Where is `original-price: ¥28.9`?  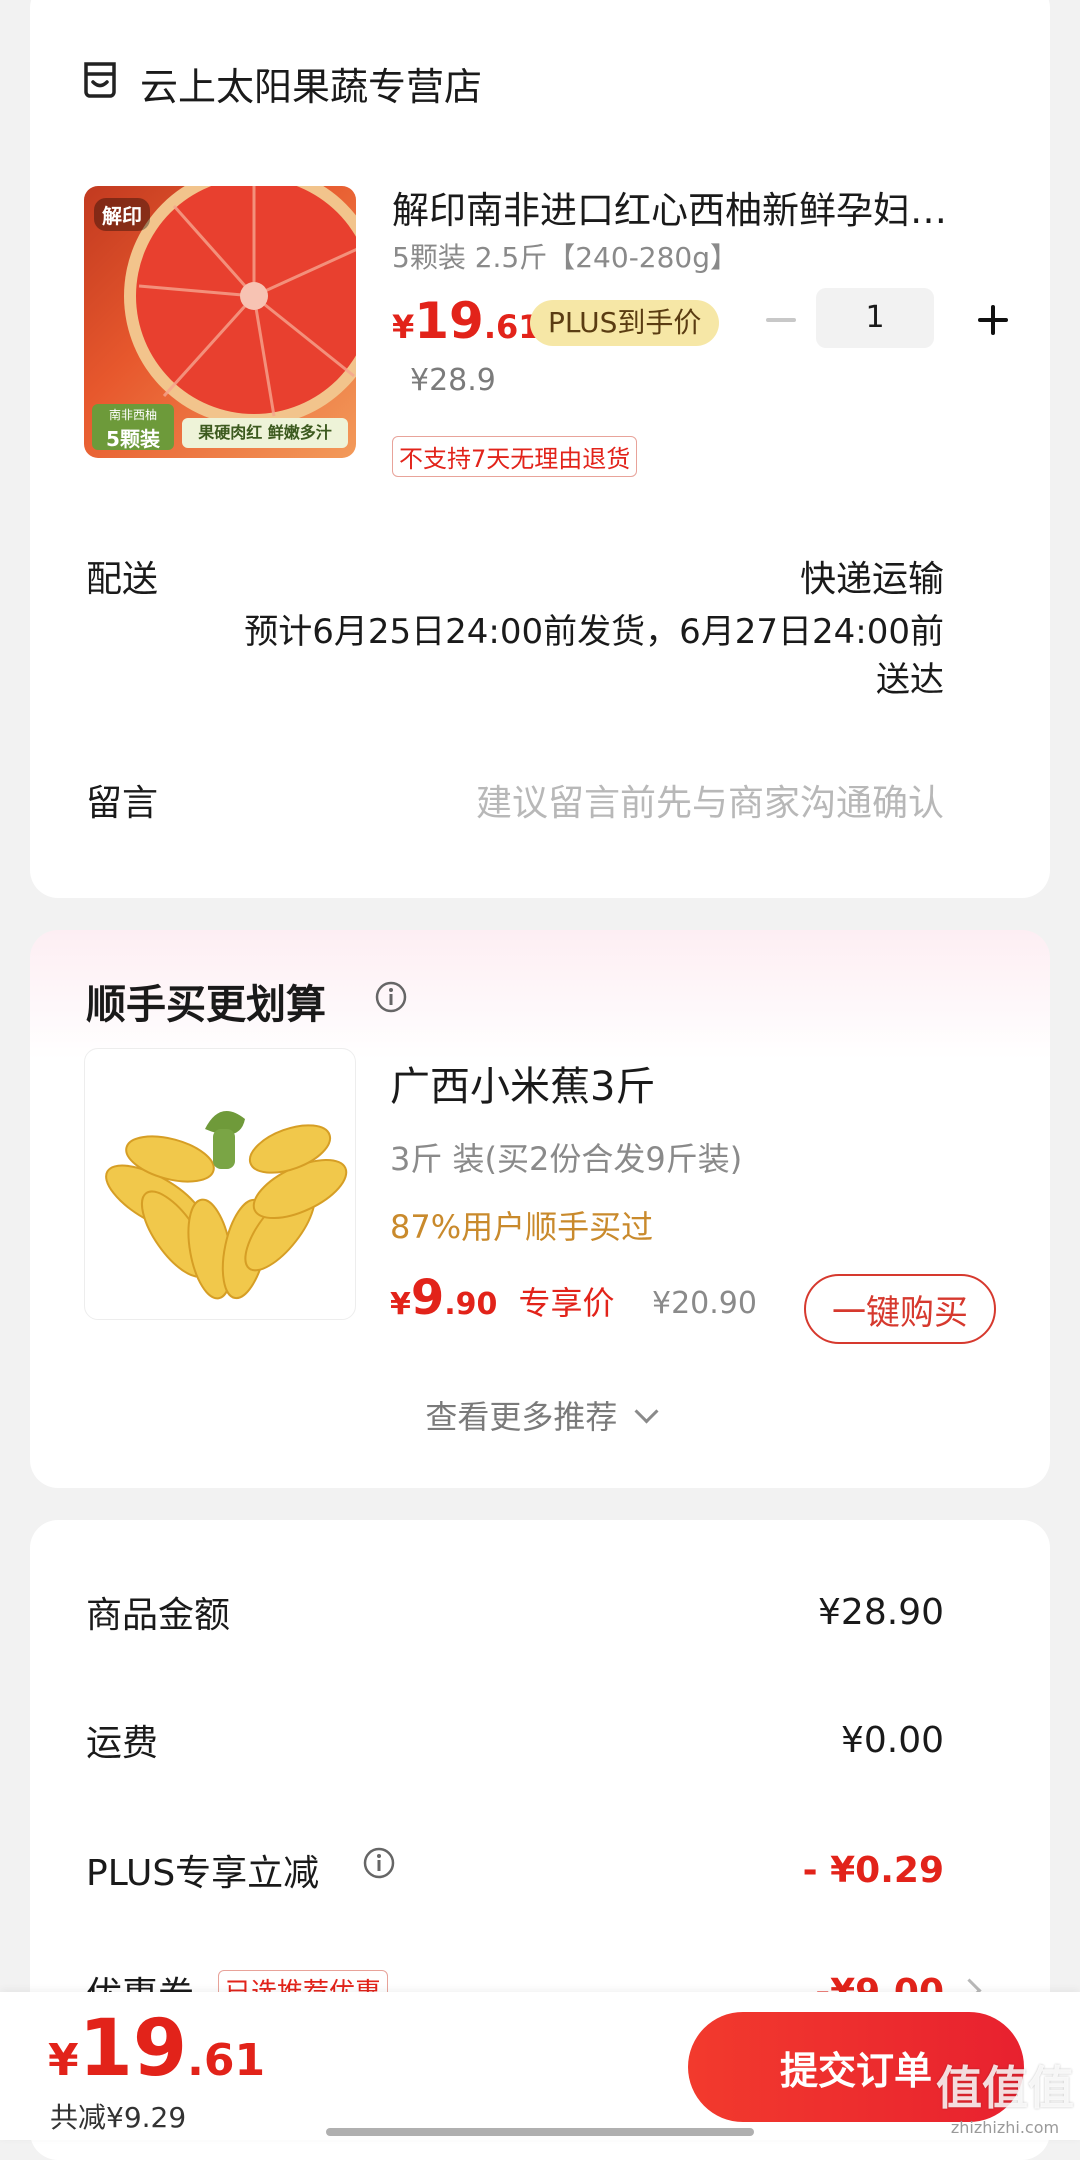
original-price: ¥28.9 is located at coordinates (453, 380).